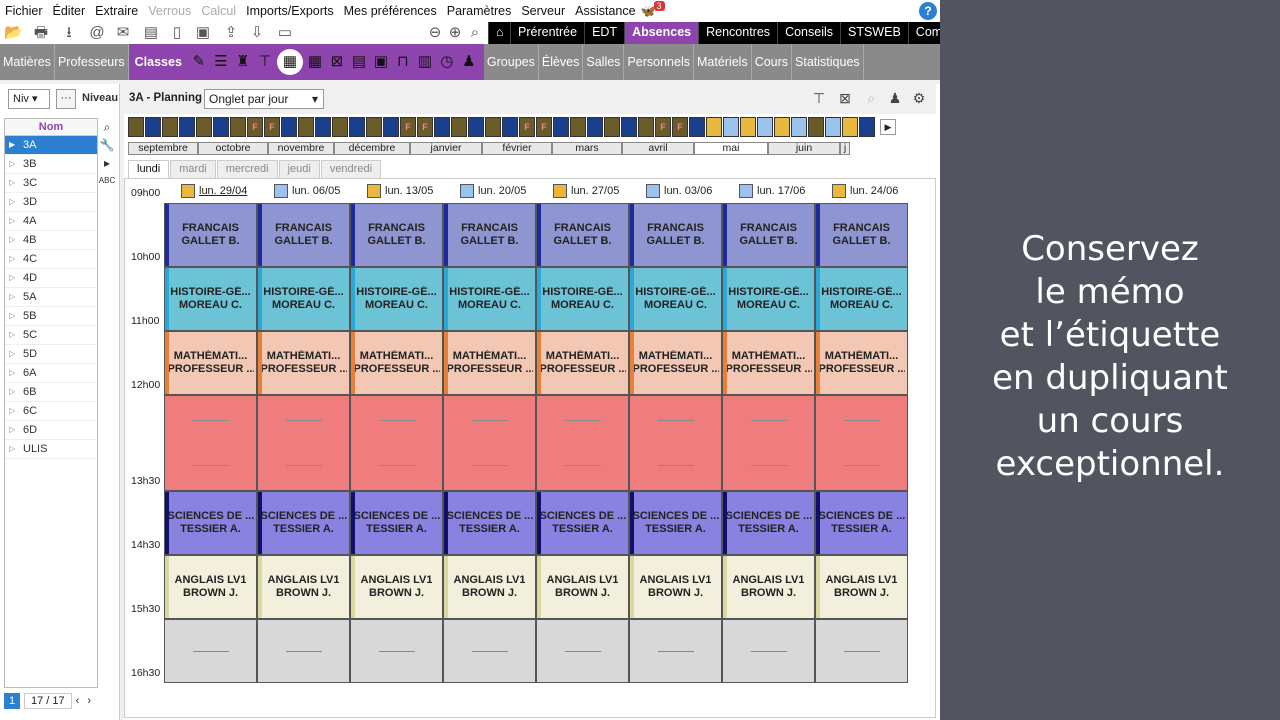 The height and width of the screenshot is (720, 1280). I want to click on wrench-icon: 🔧, so click(107, 145).